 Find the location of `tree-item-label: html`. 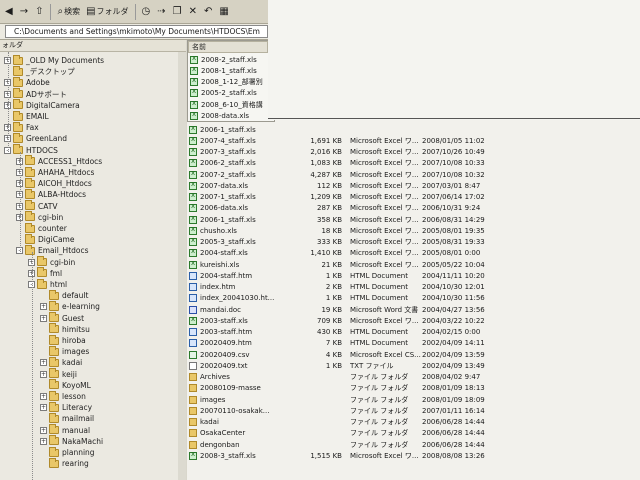

tree-item-label: html is located at coordinates (59, 284).